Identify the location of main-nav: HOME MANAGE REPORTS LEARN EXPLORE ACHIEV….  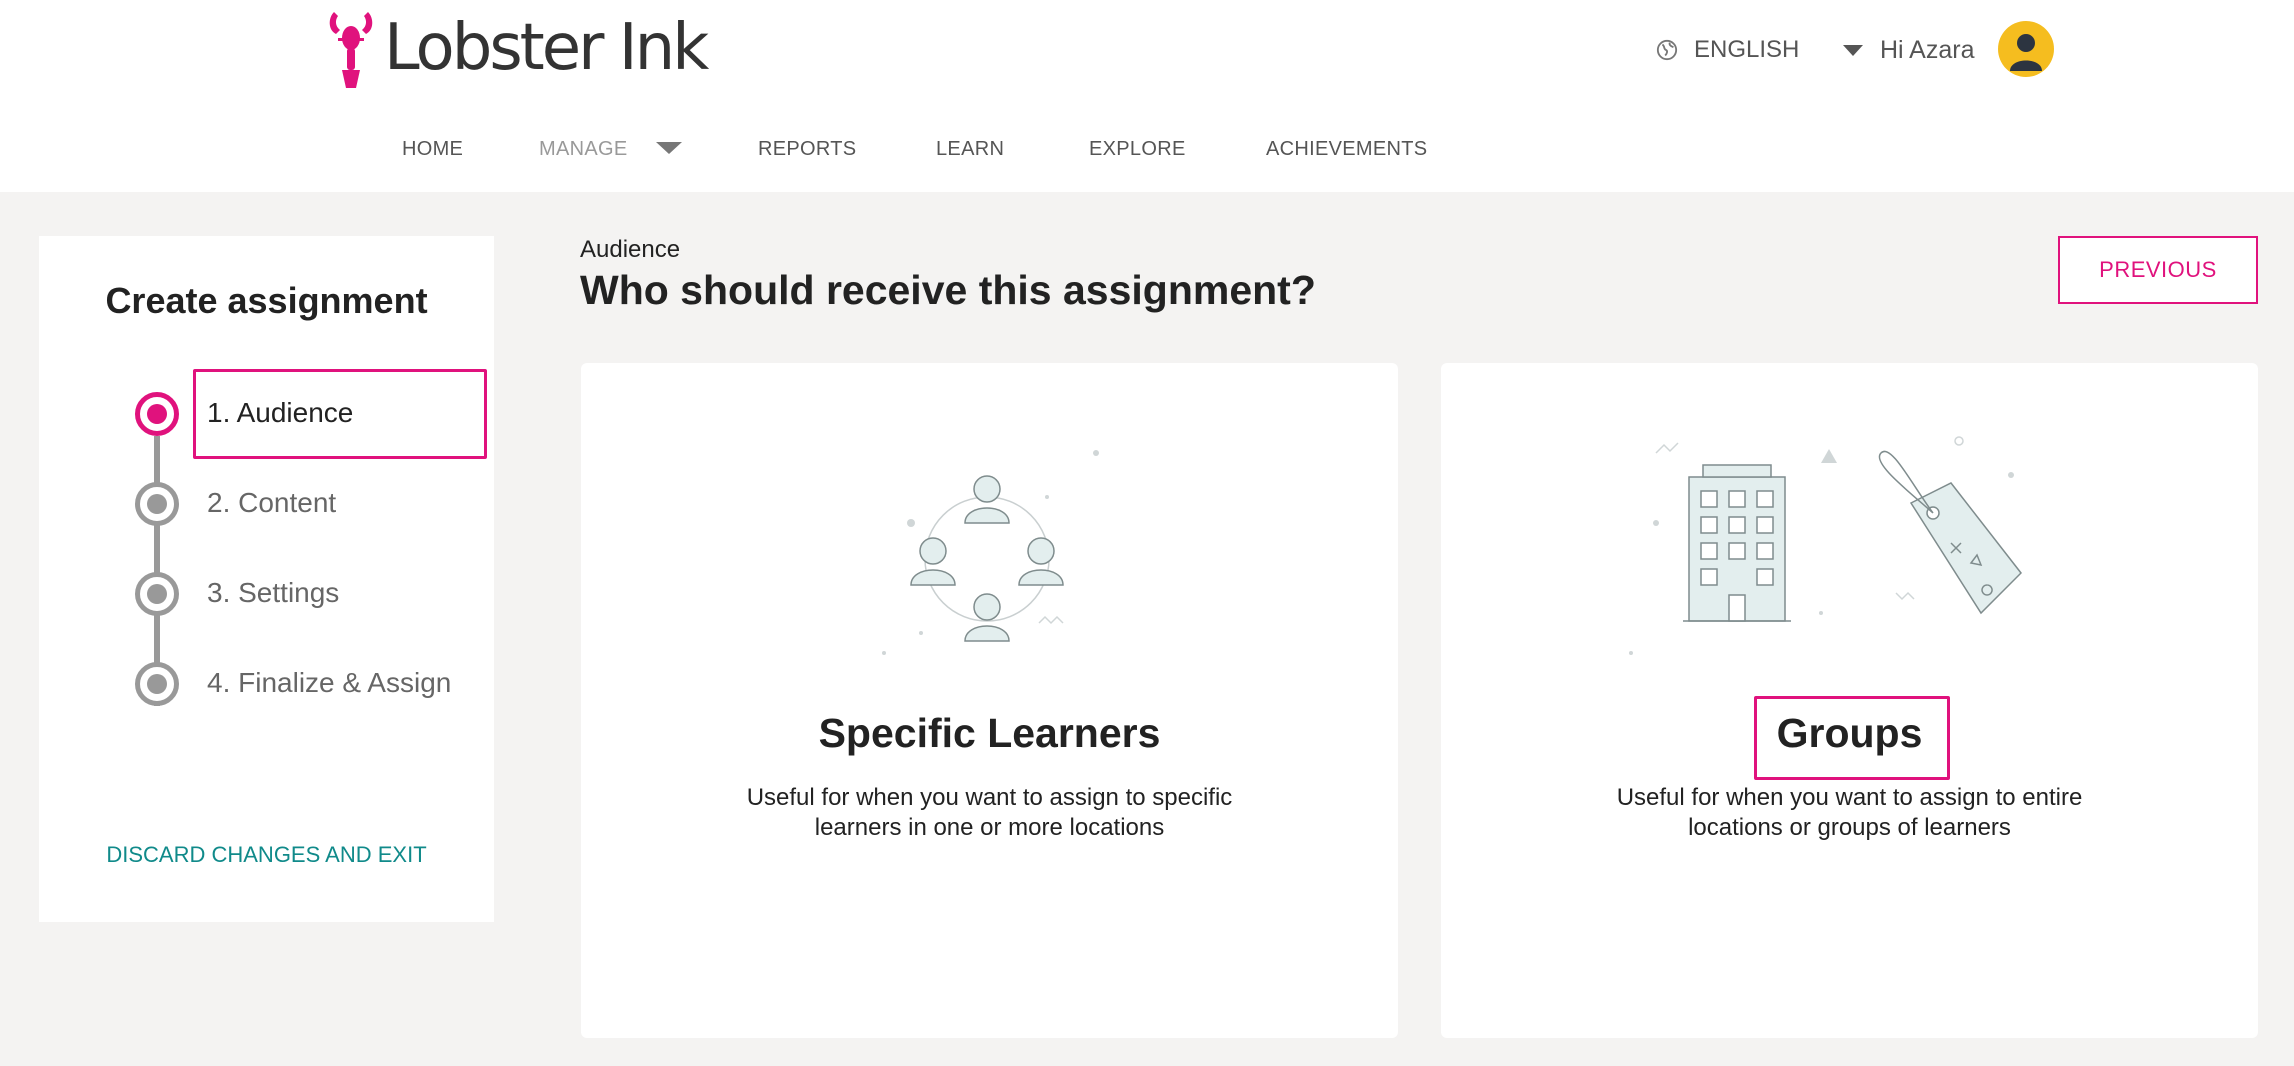
(1147, 152).